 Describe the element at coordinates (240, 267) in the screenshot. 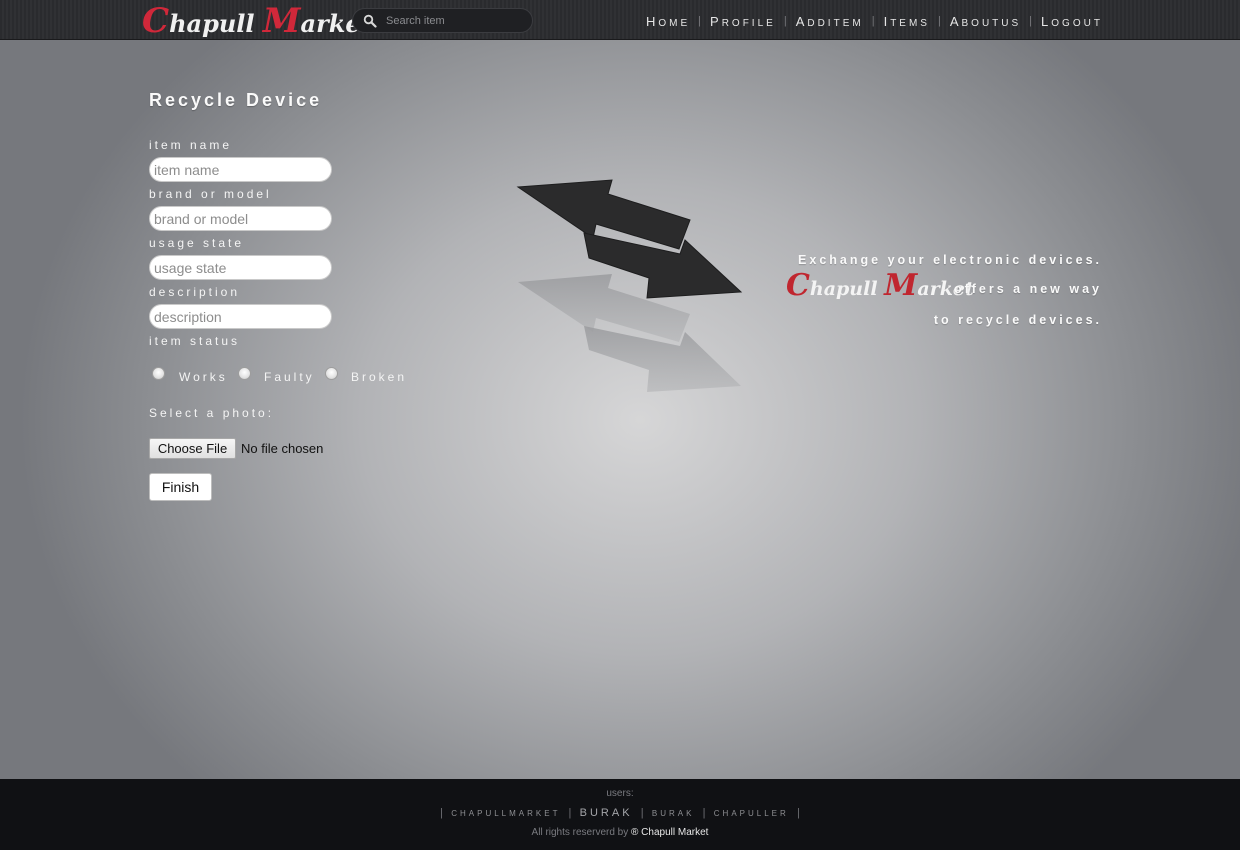

I see `usage-input` at that location.